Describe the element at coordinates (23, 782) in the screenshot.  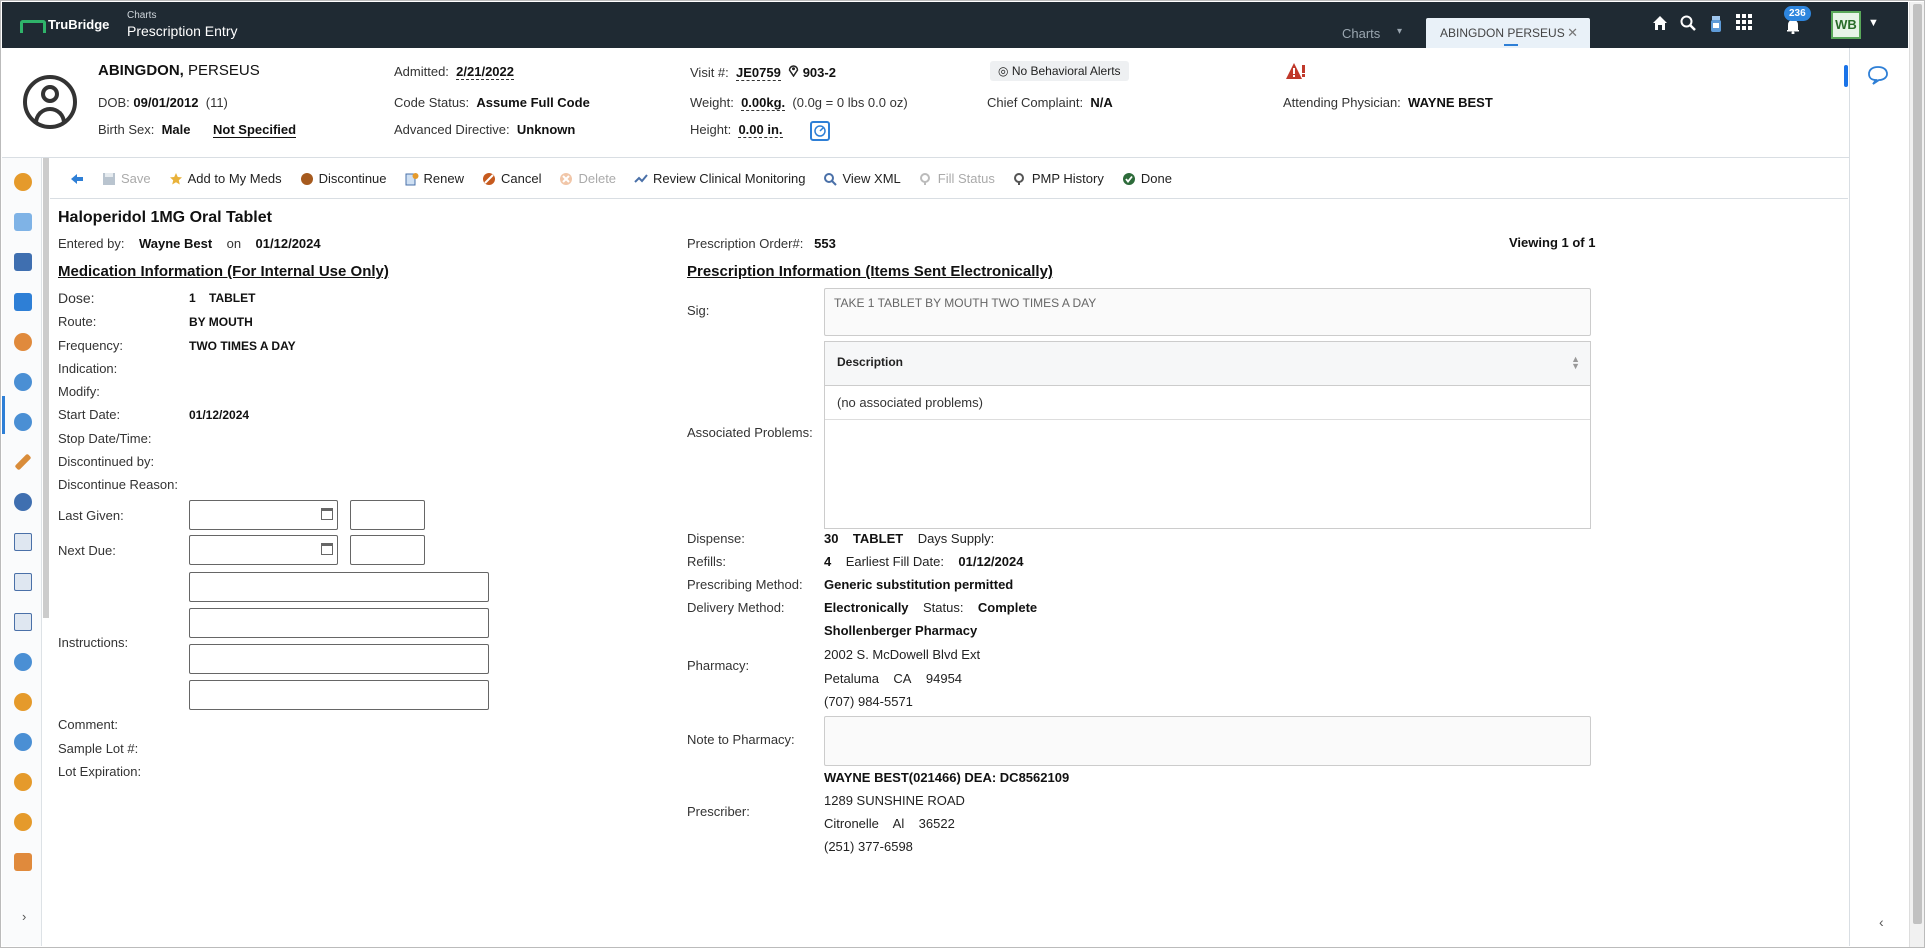
I see `nav-consult-icon` at that location.